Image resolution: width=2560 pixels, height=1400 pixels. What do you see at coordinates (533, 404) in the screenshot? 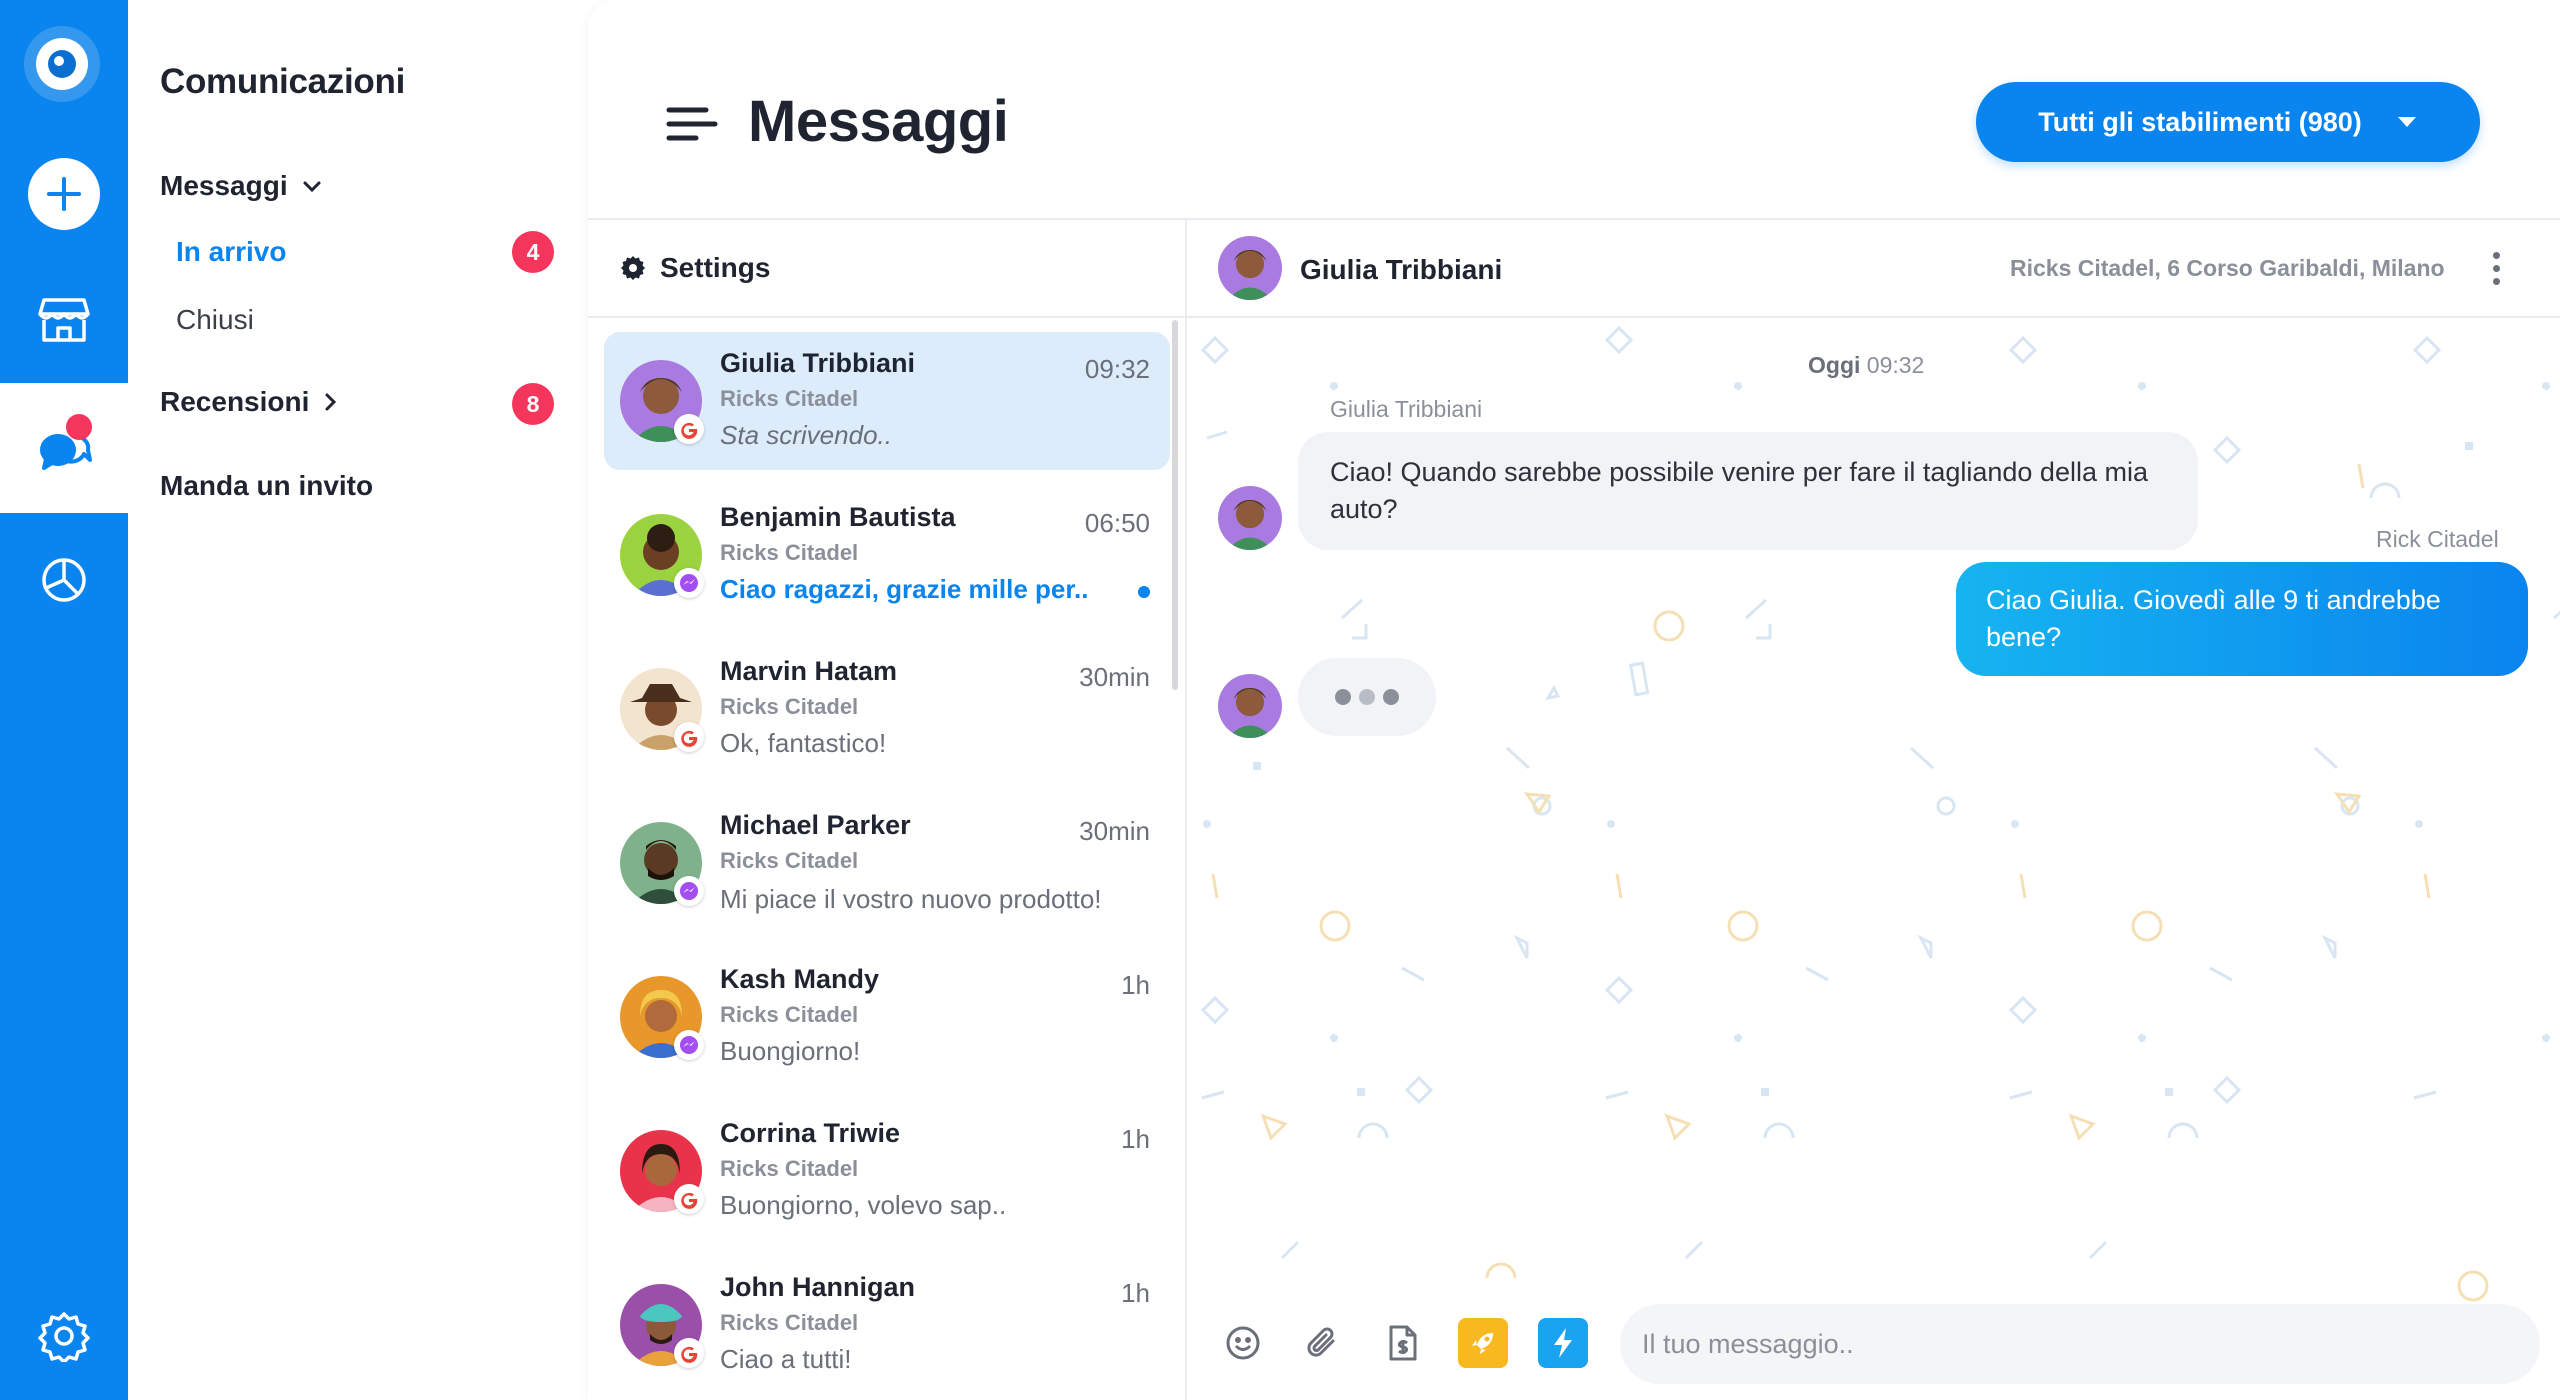
I see `reviews-count-badge: 8` at bounding box center [533, 404].